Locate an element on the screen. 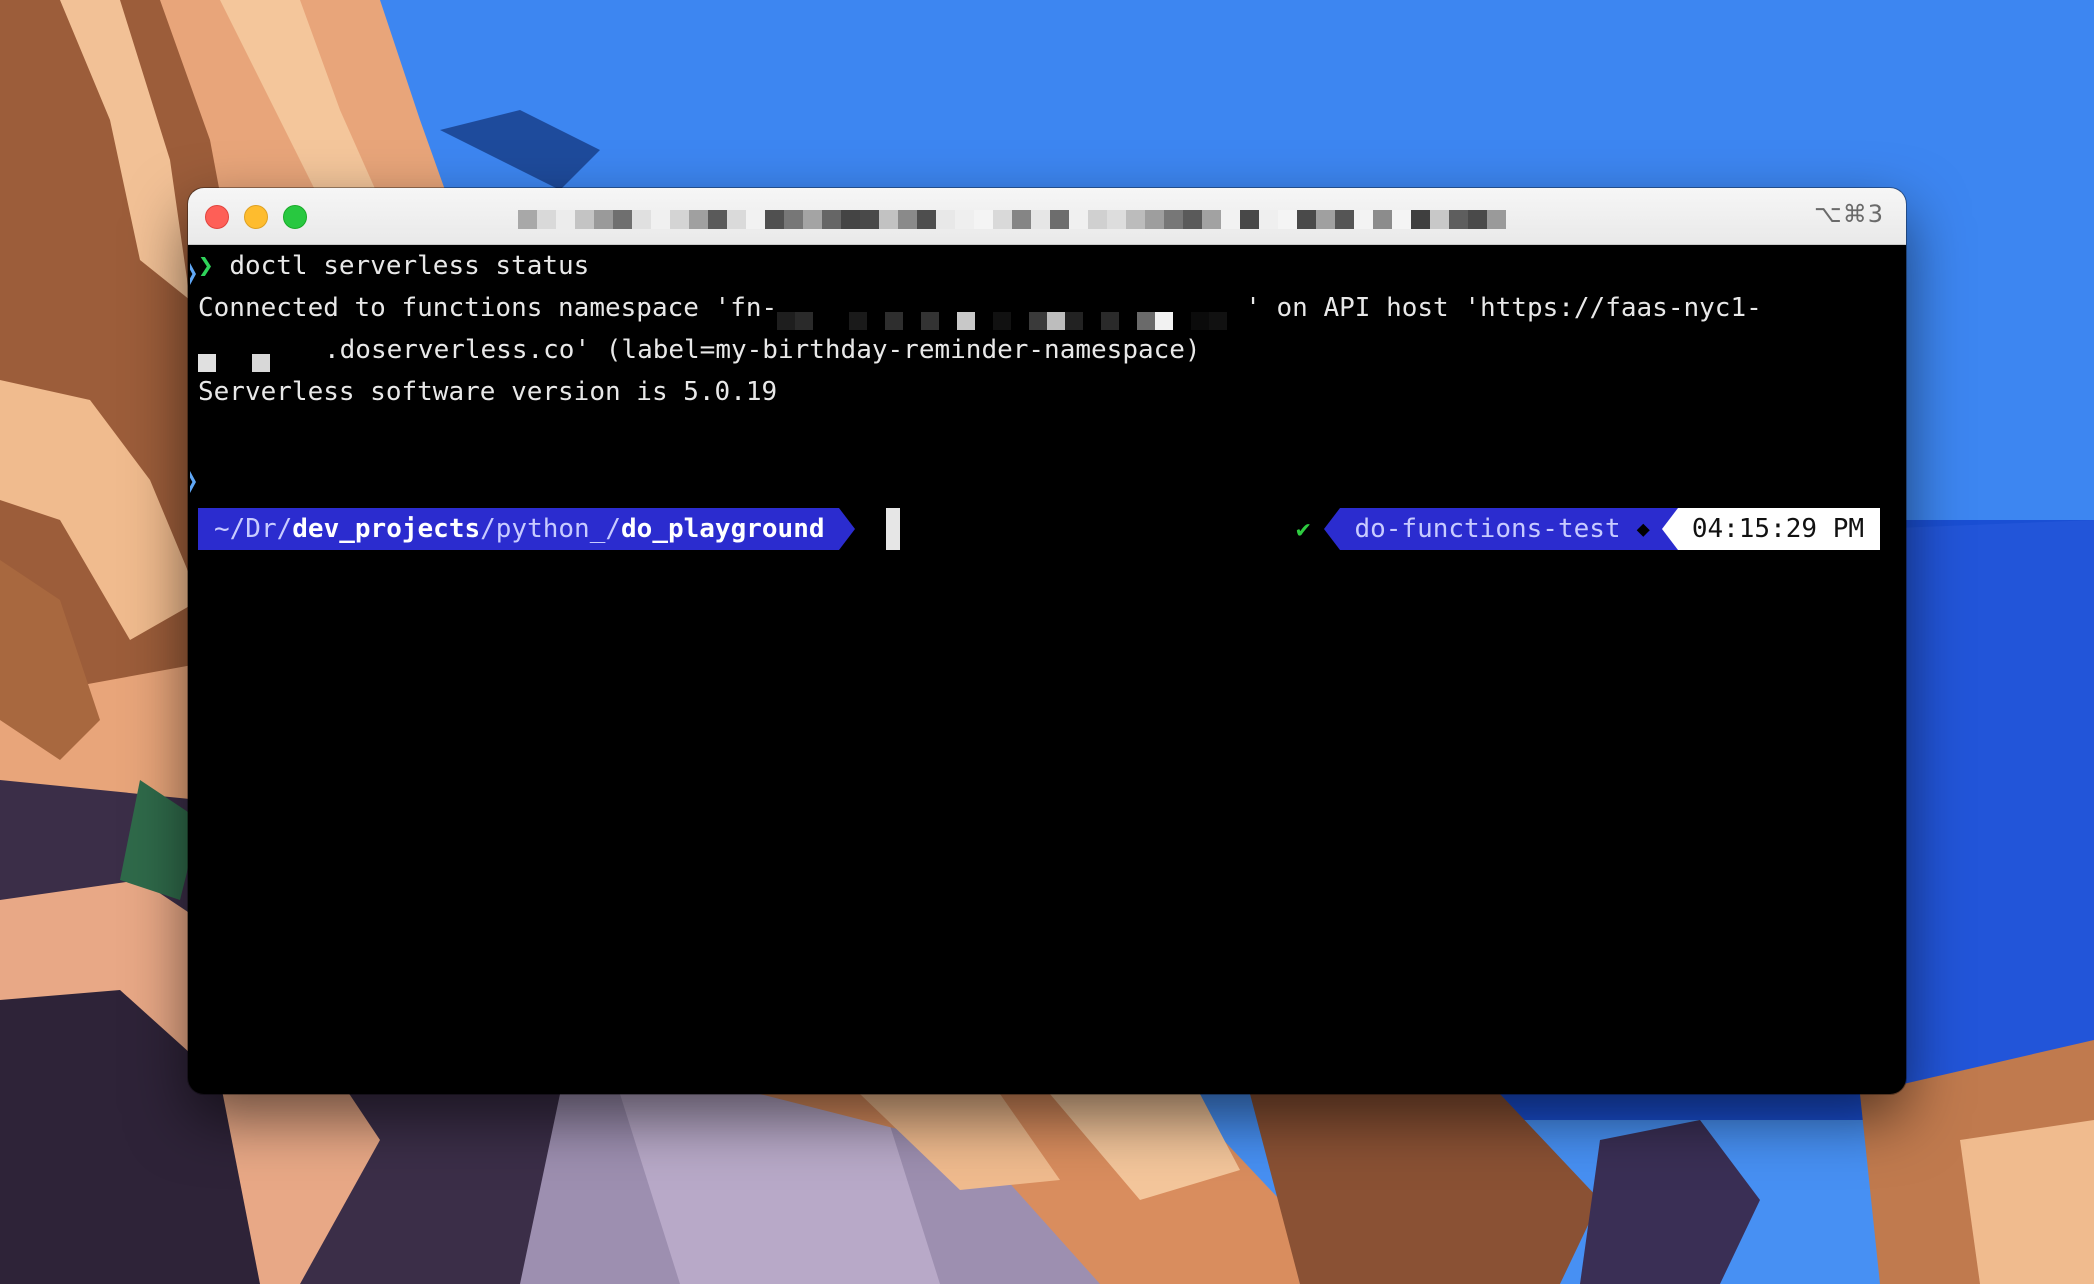 This screenshot has height=1284, width=2094. text-cursor is located at coordinates (893, 529).